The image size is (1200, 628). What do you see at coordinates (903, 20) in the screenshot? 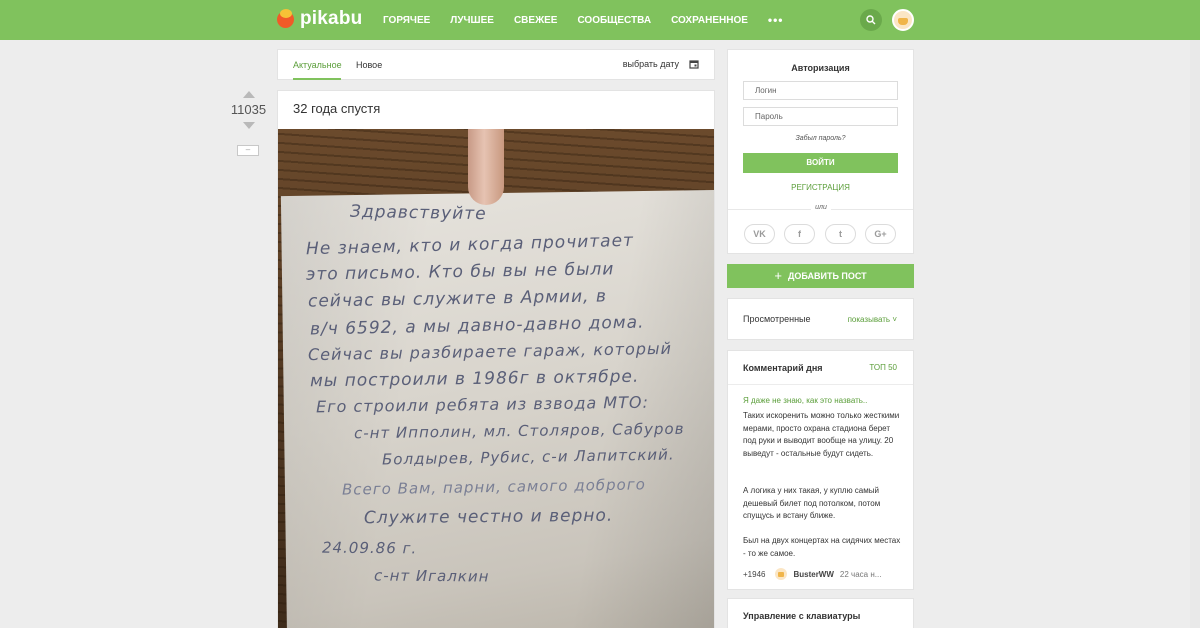
I see `user-avatar` at bounding box center [903, 20].